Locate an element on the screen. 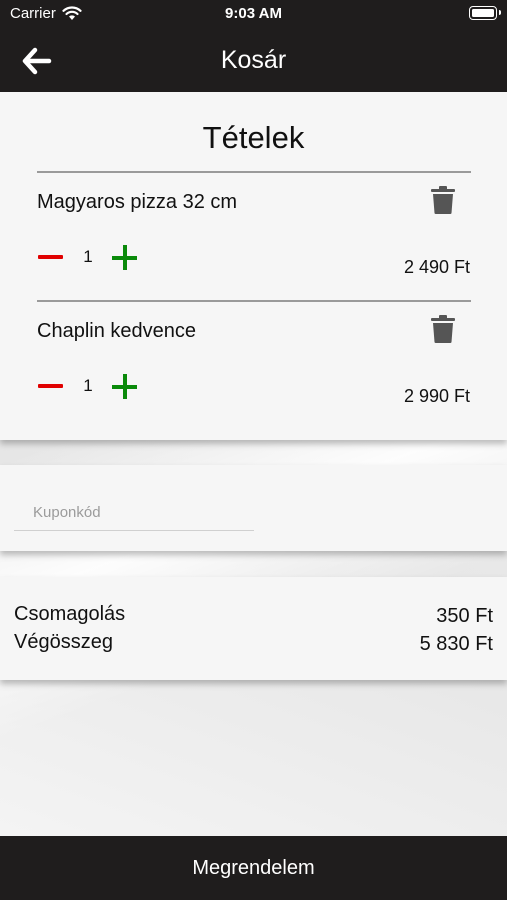  packaging-label: Csomagolás is located at coordinates (70, 614).